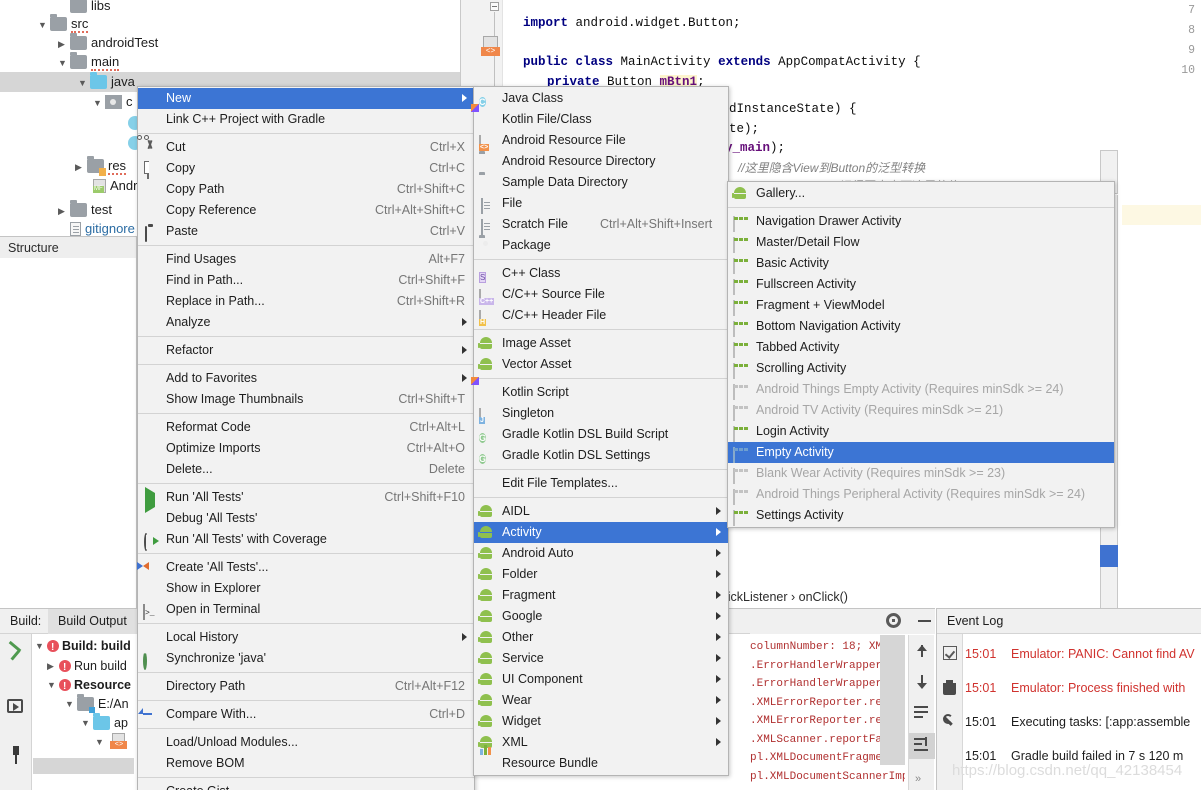 The height and width of the screenshot is (790, 1201). What do you see at coordinates (16, 652) in the screenshot?
I see `build-hammer-icon` at bounding box center [16, 652].